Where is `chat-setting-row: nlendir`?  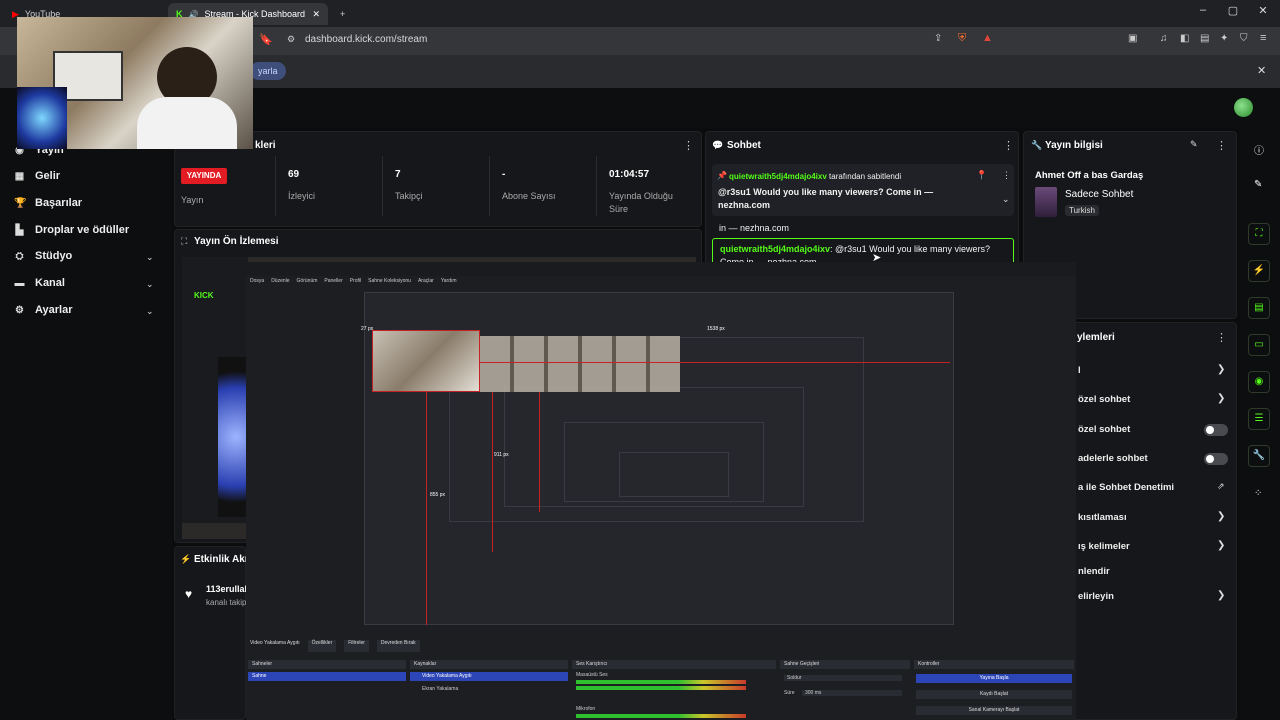
chat-setting-row: nlendir is located at coordinates (1094, 571).